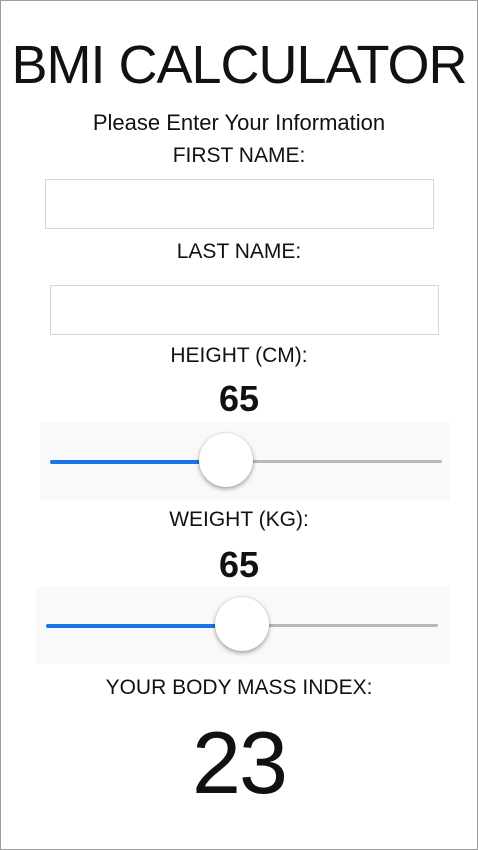 The width and height of the screenshot is (478, 850). Describe the element at coordinates (239, 519) in the screenshot. I see `weight-label: WEIGHT (KG):` at that location.